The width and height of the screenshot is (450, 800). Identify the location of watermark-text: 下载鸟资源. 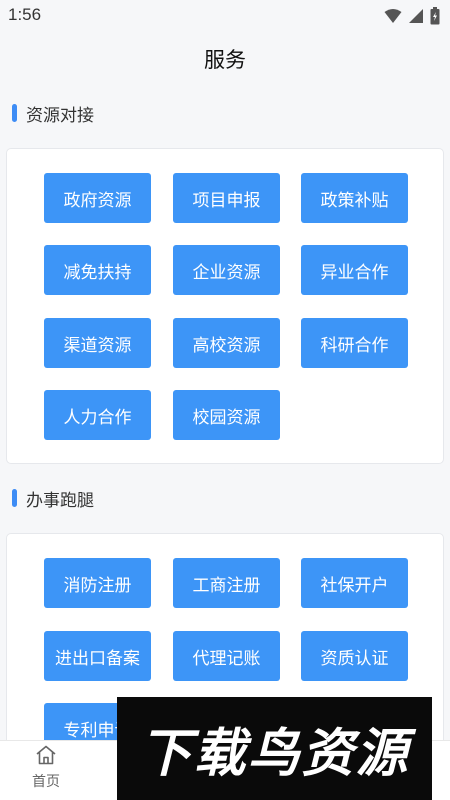
(274, 754).